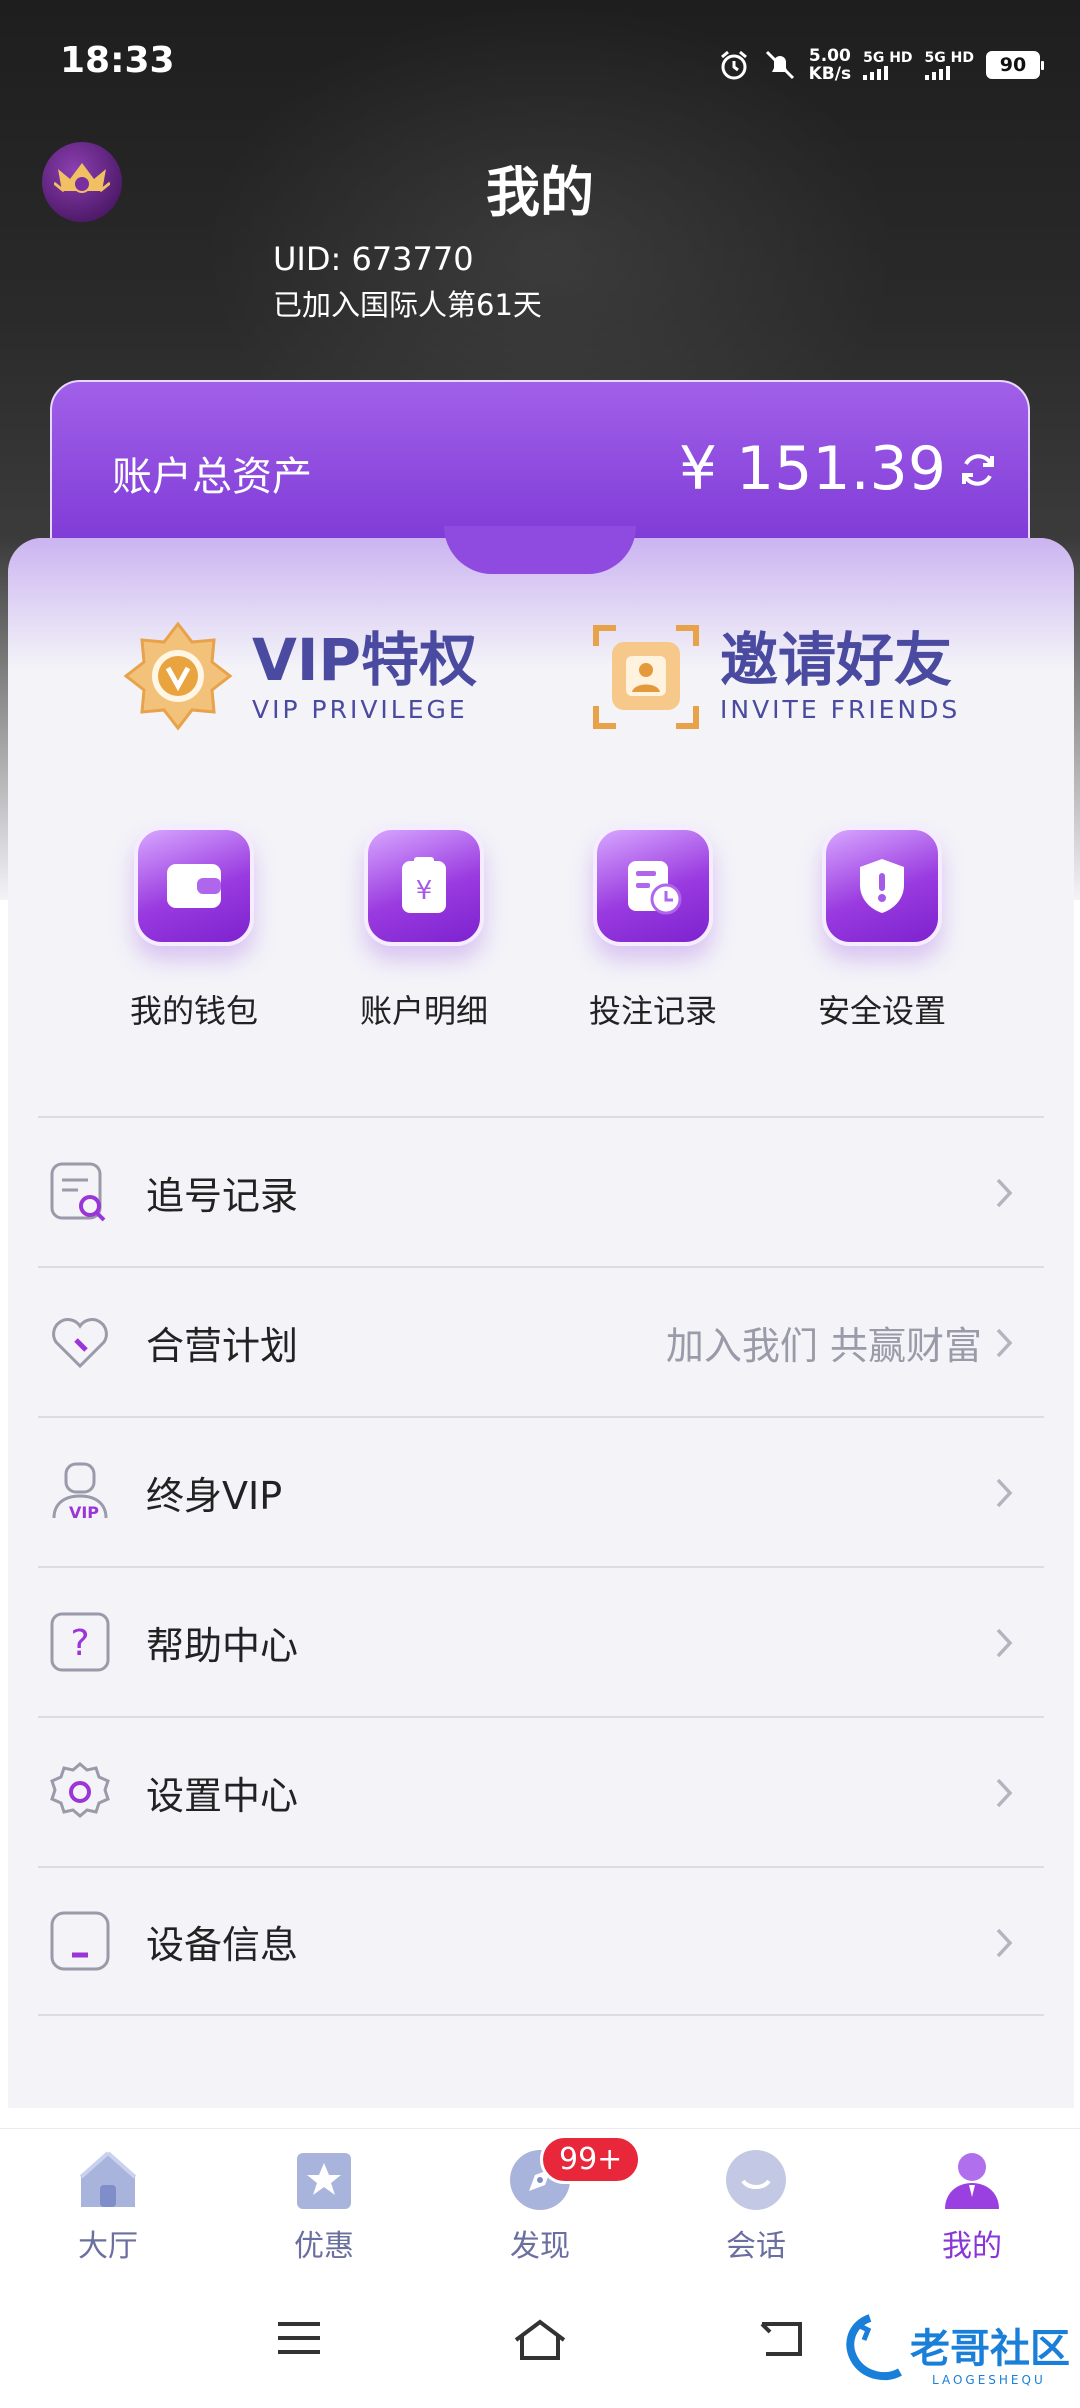  I want to click on alarm-icon, so click(733, 65).